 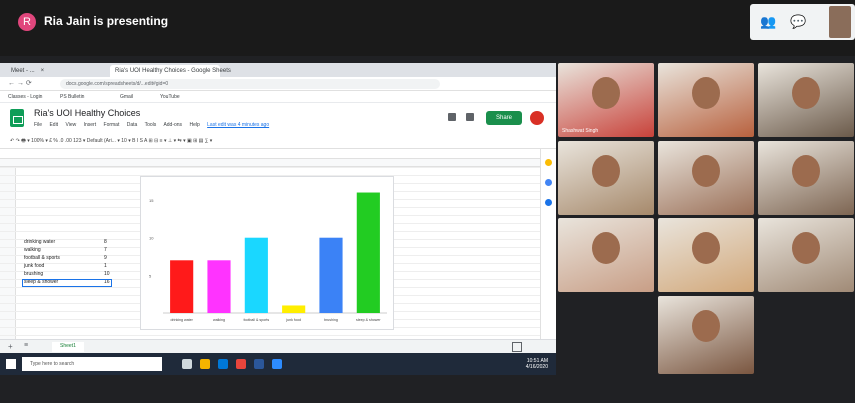 What do you see at coordinates (10, 346) in the screenshot?
I see `add-sheet-icon: +` at bounding box center [10, 346].